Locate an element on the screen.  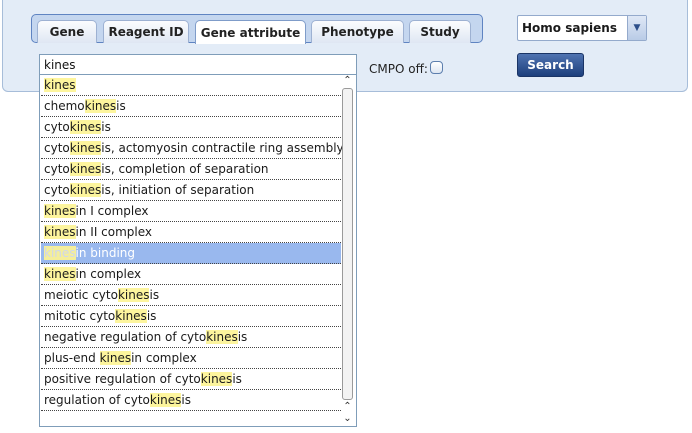
suggestion-item: negative regulation of cytokinesis is located at coordinates (191, 337).